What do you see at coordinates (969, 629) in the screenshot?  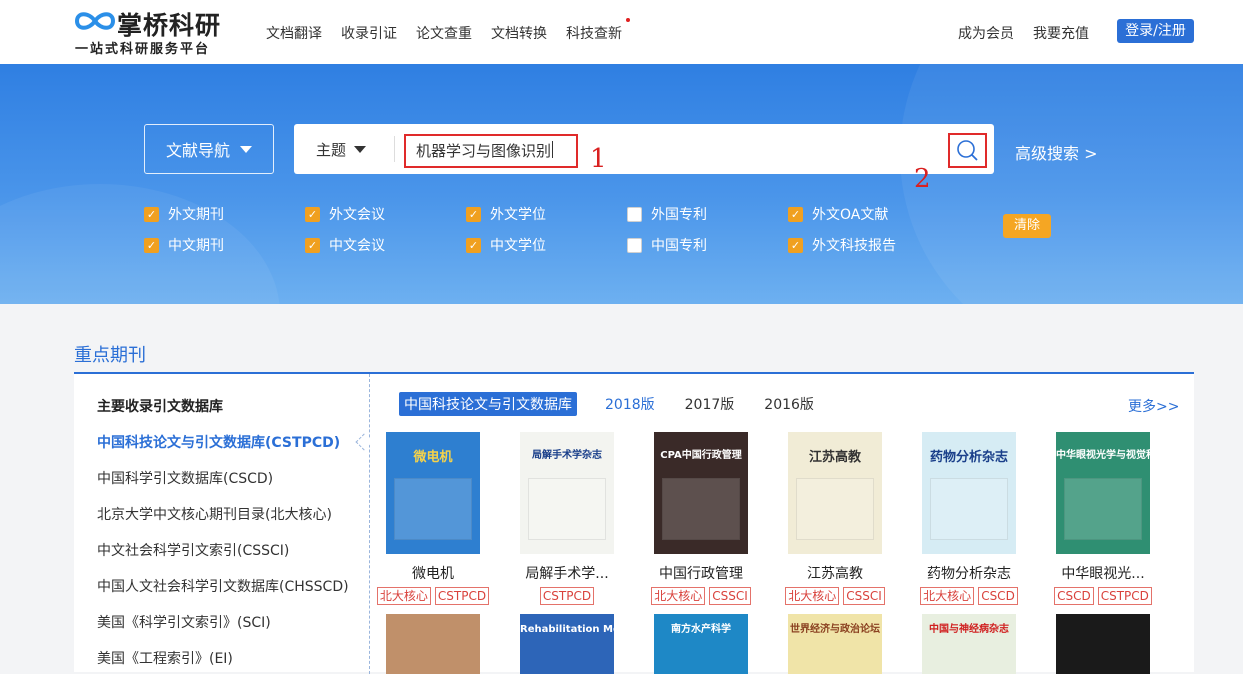 I see `cover-title: 中国与神经病杂志` at bounding box center [969, 629].